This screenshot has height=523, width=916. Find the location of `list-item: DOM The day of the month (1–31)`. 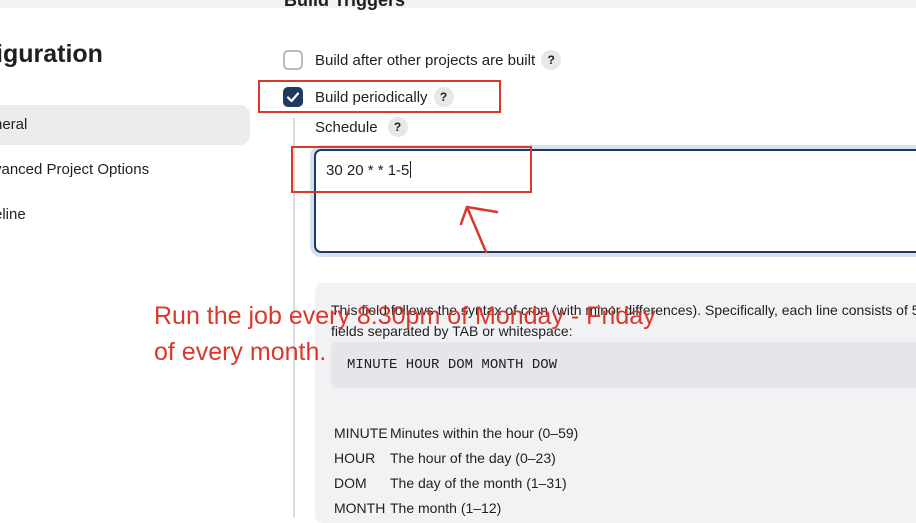

list-item: DOM The day of the month (1–31) is located at coordinates (456, 482).